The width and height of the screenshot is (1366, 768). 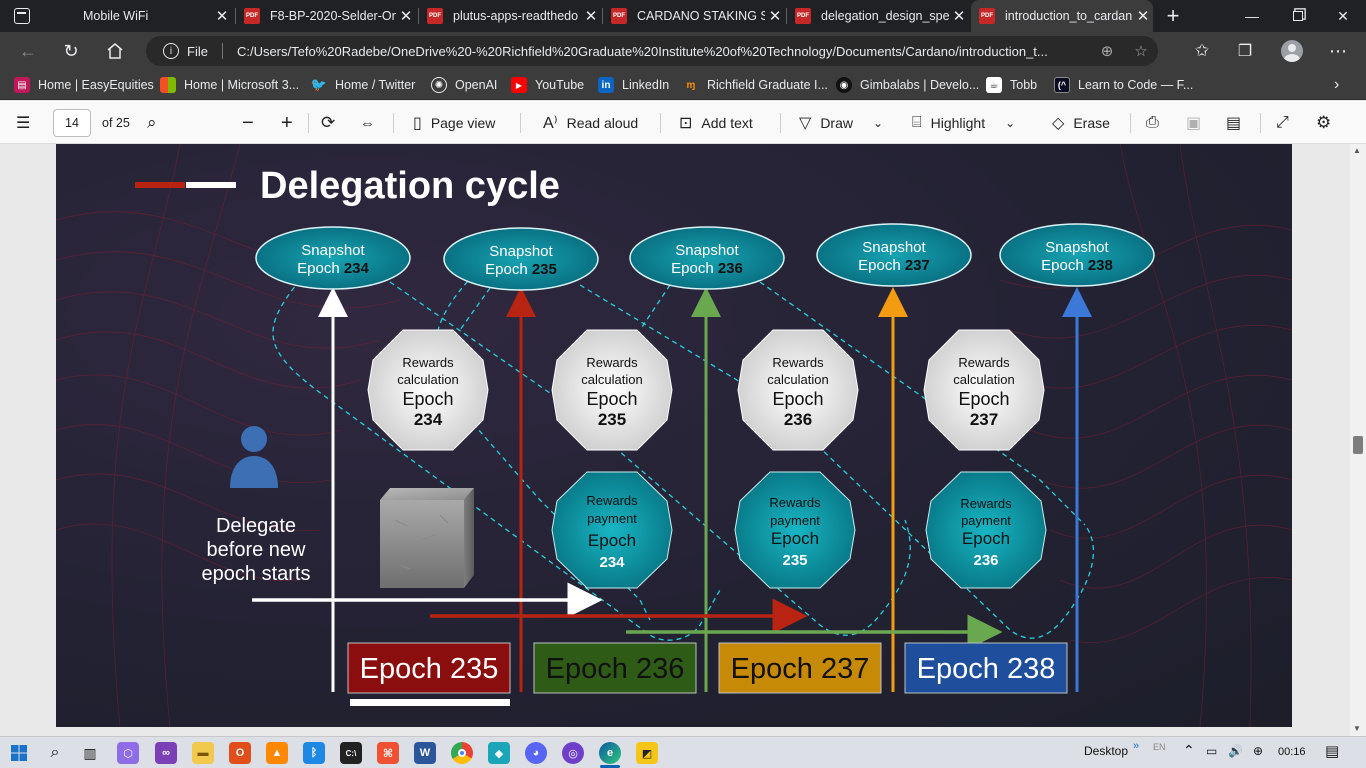 I want to click on notification-icon: ▤, so click(x=1332, y=751).